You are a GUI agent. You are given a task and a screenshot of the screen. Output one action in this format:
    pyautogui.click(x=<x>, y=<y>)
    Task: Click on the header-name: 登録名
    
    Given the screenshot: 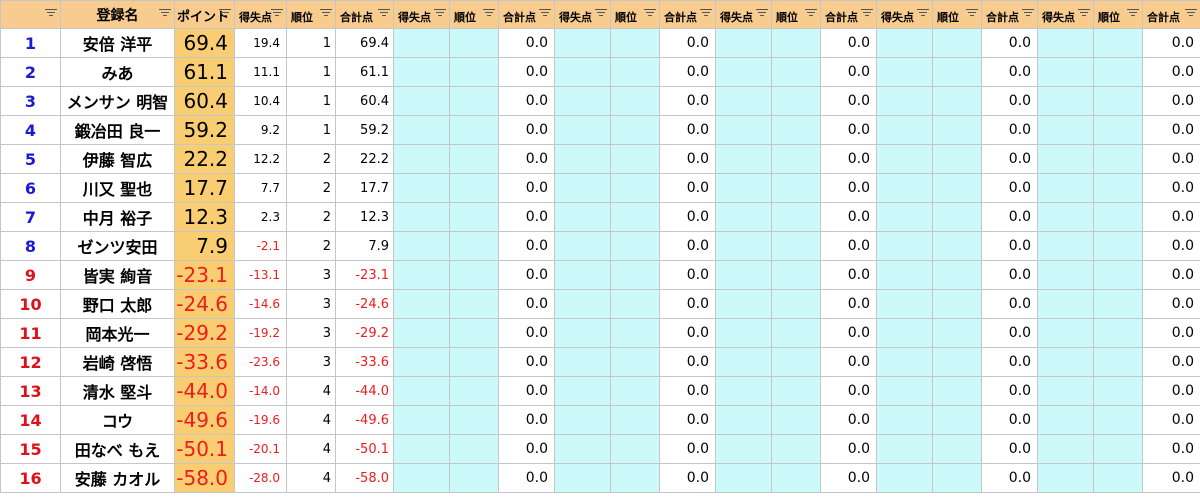 What is the action you would take?
    pyautogui.click(x=117, y=14)
    